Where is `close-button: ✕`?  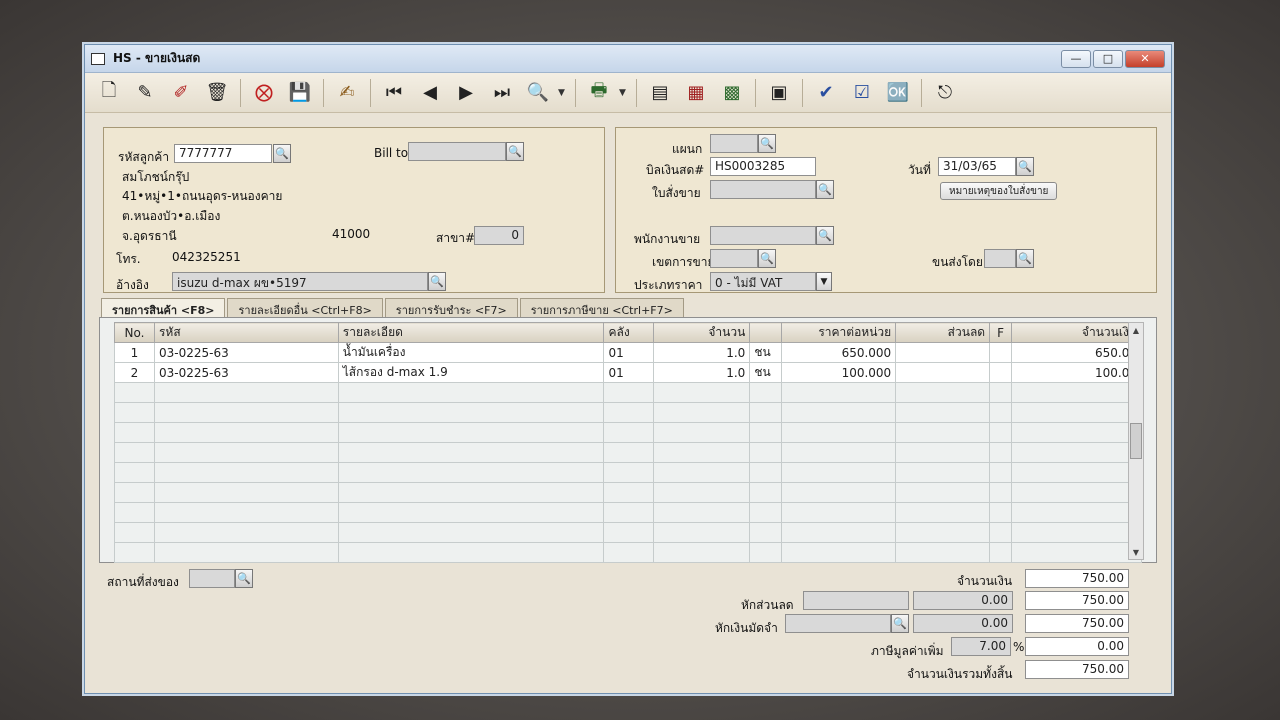 close-button: ✕ is located at coordinates (1145, 58).